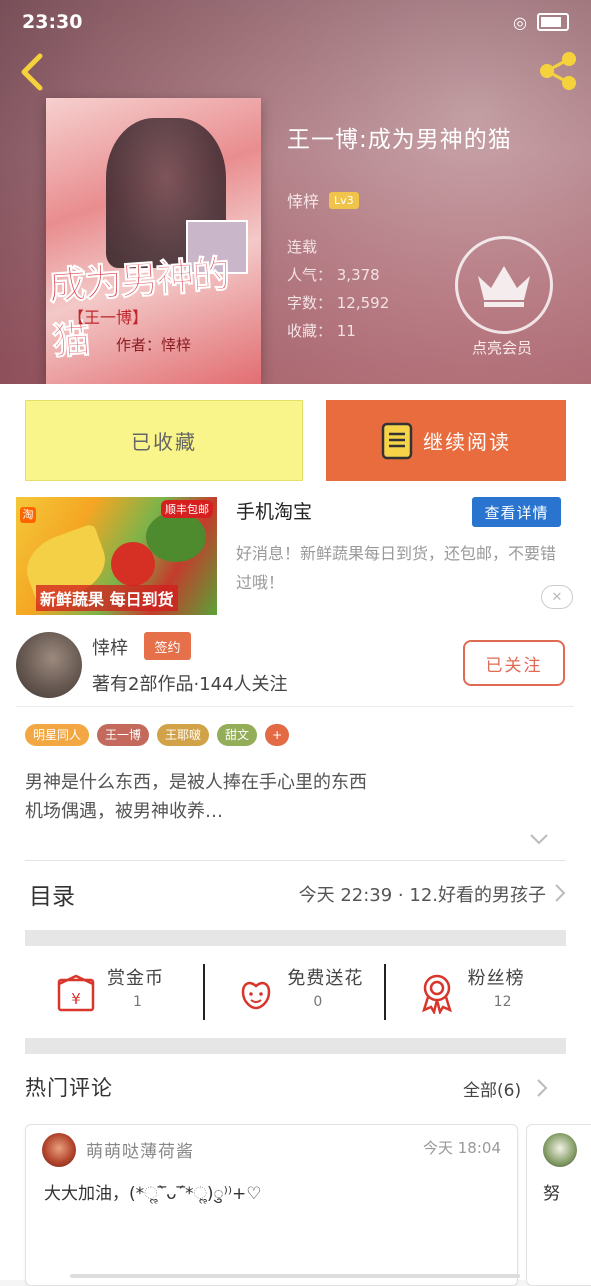 The image size is (591, 1286). I want to click on action-label: 免费送花, so click(325, 978).